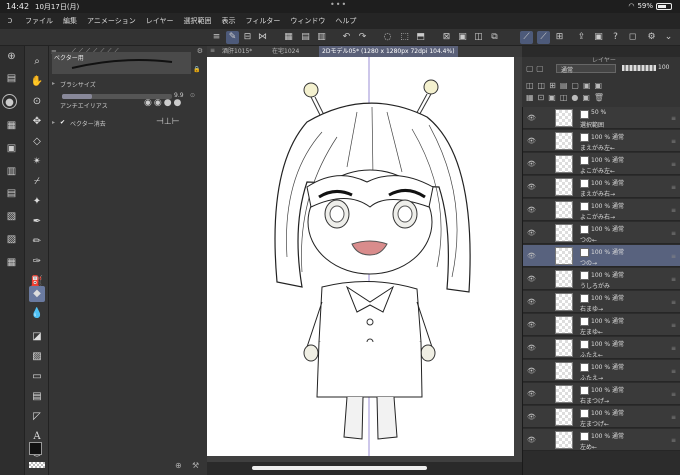 This screenshot has width=680, height=475. I want to click on eraser-select-icon: ◇, so click(37, 142).